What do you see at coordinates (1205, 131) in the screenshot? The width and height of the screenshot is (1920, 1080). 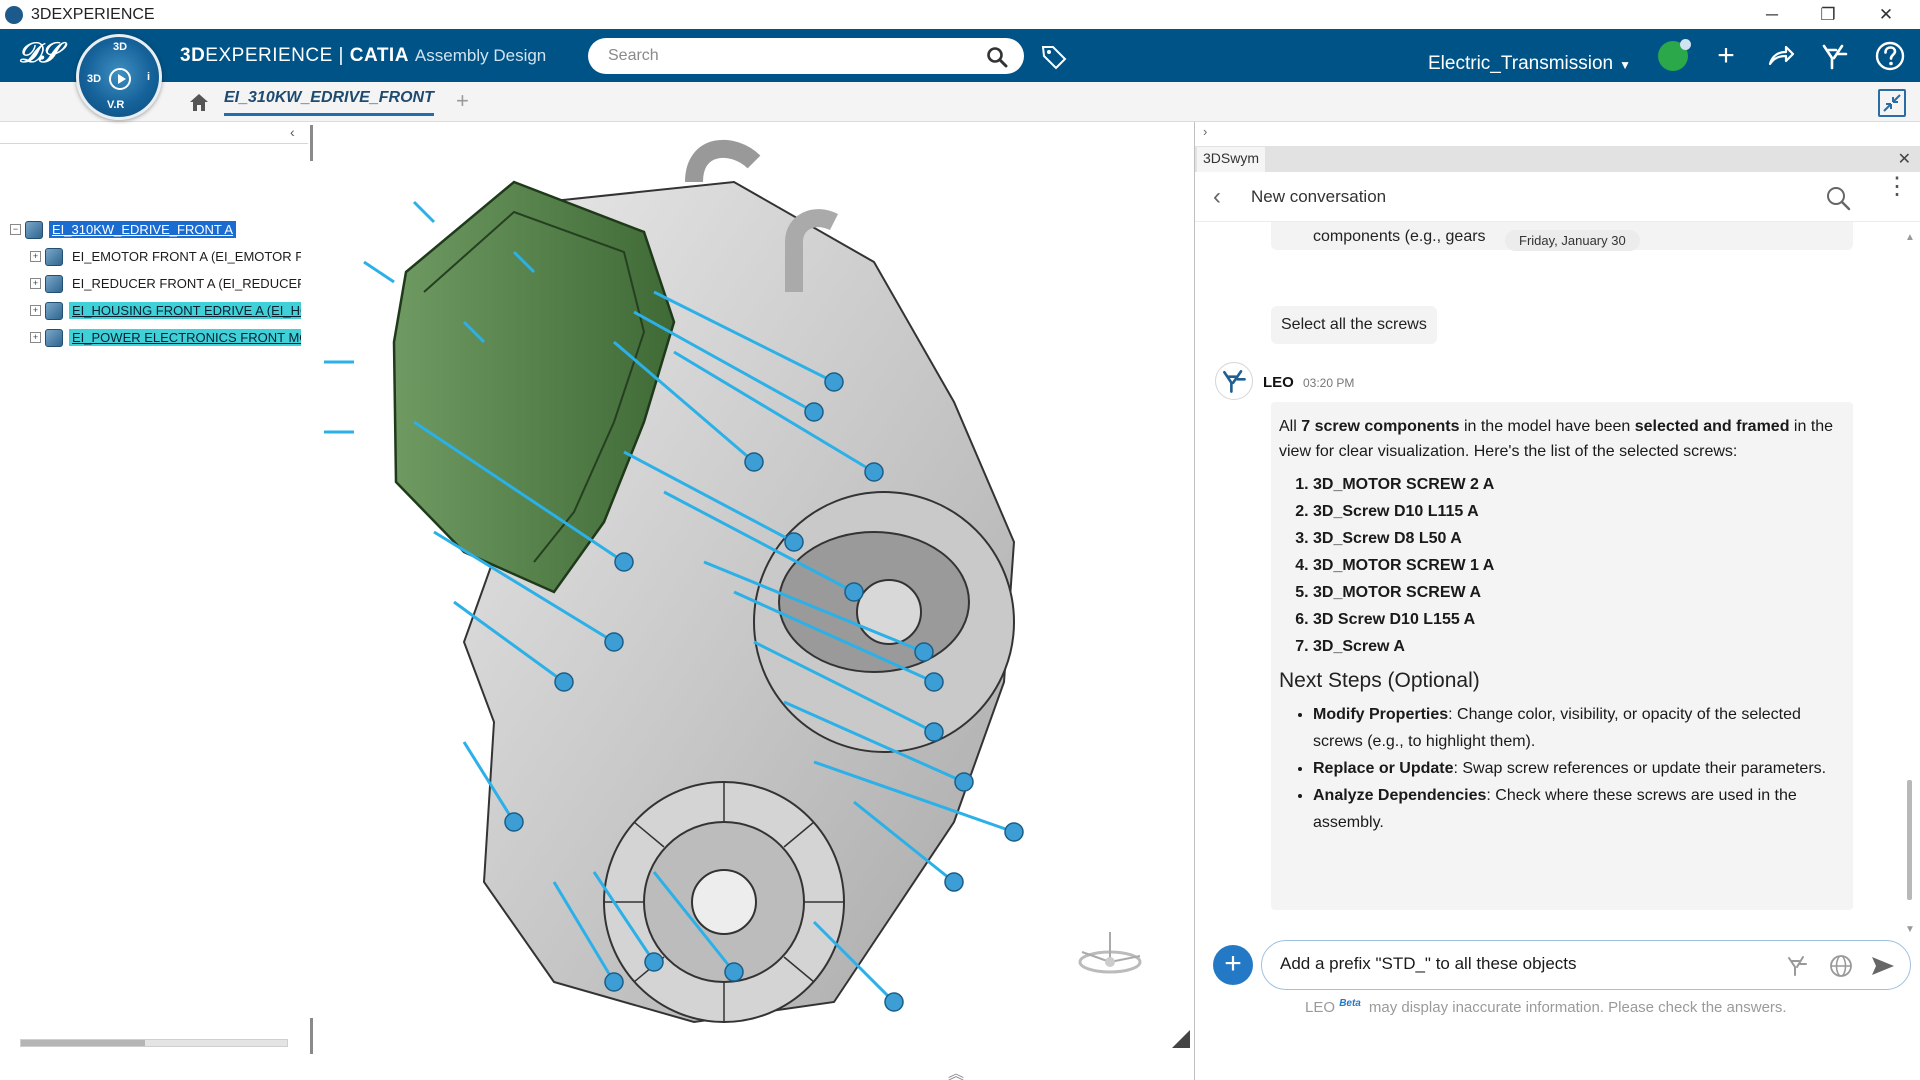 I see `expand-panel-icon: ›` at bounding box center [1205, 131].